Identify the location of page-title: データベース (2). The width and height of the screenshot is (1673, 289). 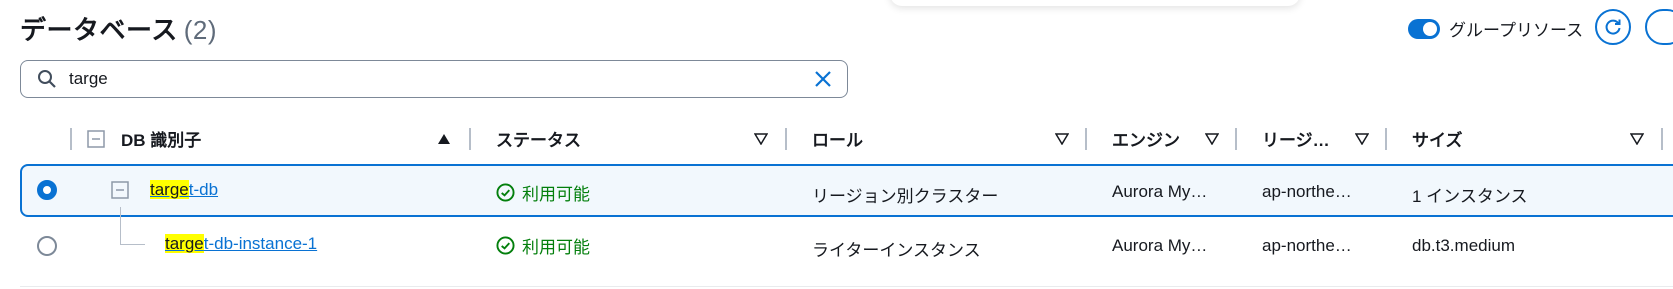
(118, 28).